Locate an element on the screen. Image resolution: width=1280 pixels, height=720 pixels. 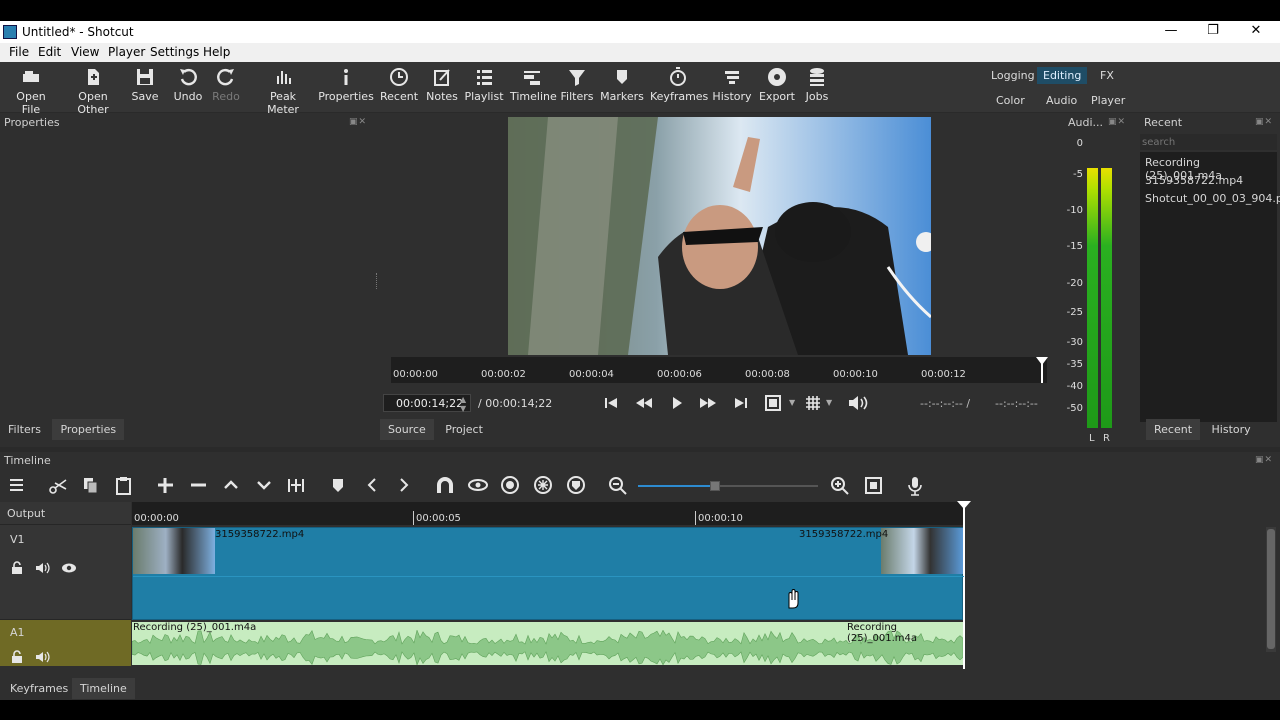
menu-player: Player is located at coordinates (126, 52).